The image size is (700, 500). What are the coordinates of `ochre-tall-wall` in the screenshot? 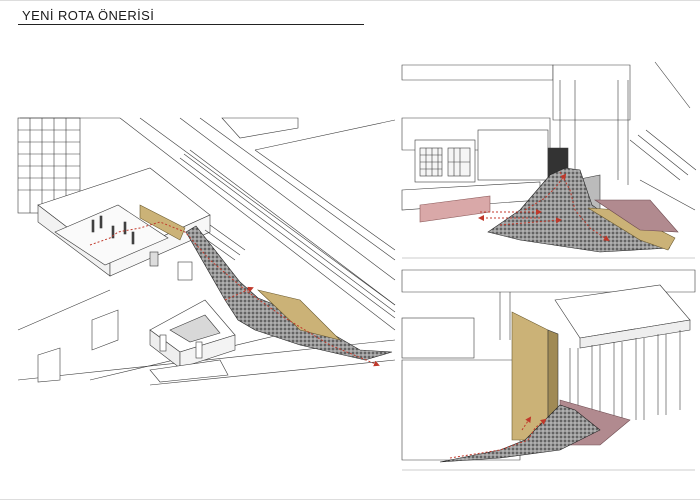 It's located at (530, 376).